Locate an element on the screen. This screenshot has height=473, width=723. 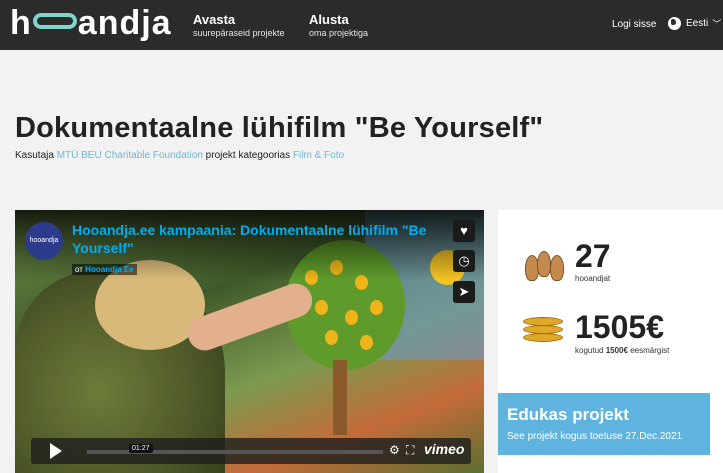
backers-count: 27 is located at coordinates (593, 256).